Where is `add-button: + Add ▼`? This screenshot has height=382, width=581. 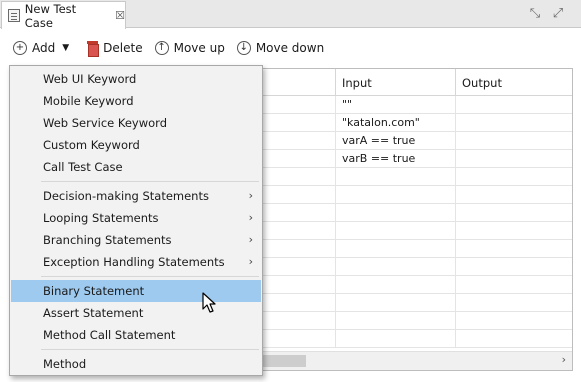 add-button: + Add ▼ is located at coordinates (44, 48).